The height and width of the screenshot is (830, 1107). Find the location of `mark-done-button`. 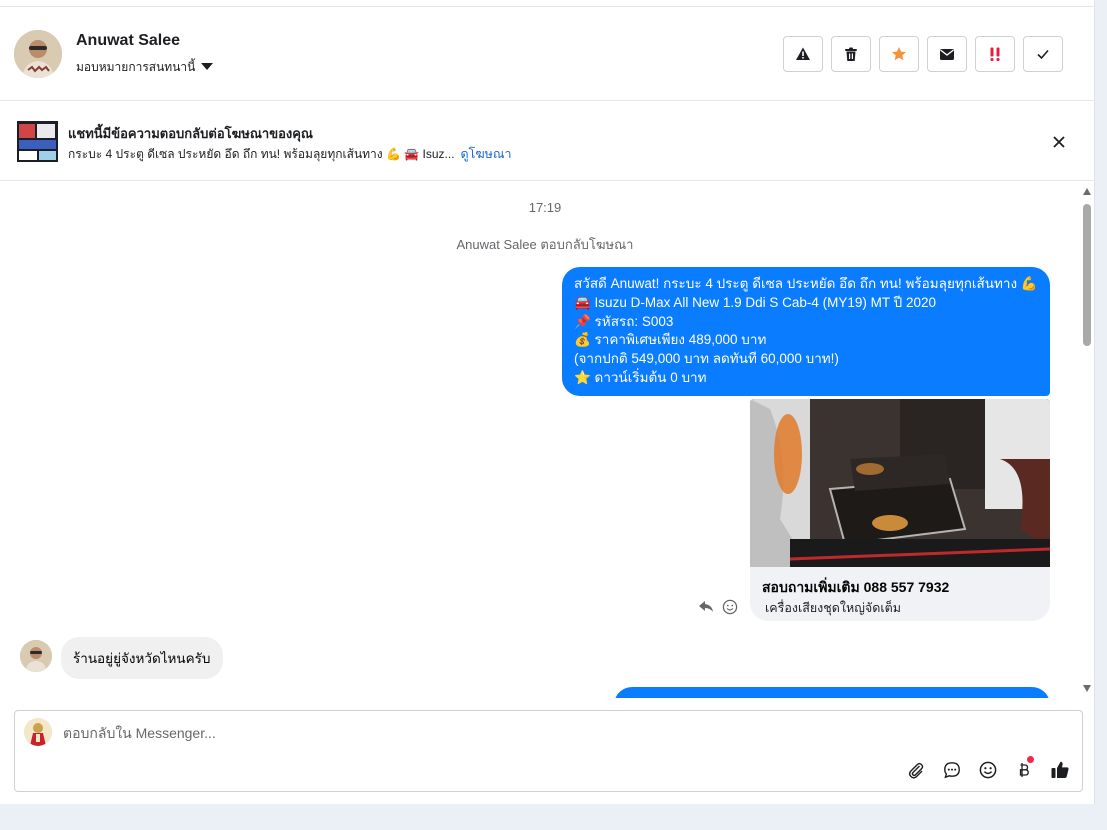

mark-done-button is located at coordinates (1043, 54).